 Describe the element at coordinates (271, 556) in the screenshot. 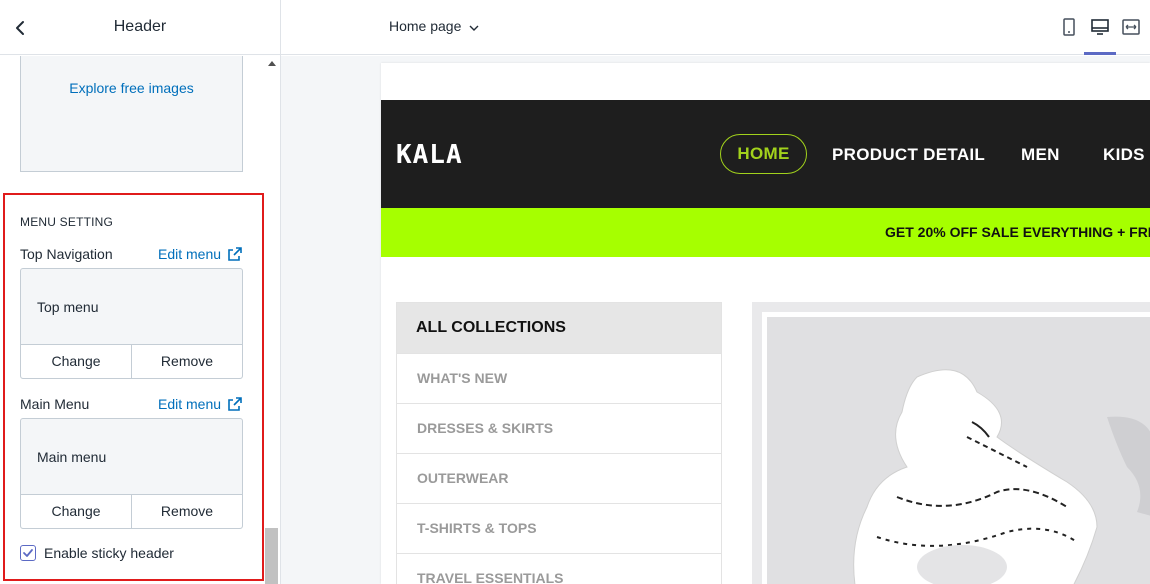

I see `scrollbar-thumb` at that location.